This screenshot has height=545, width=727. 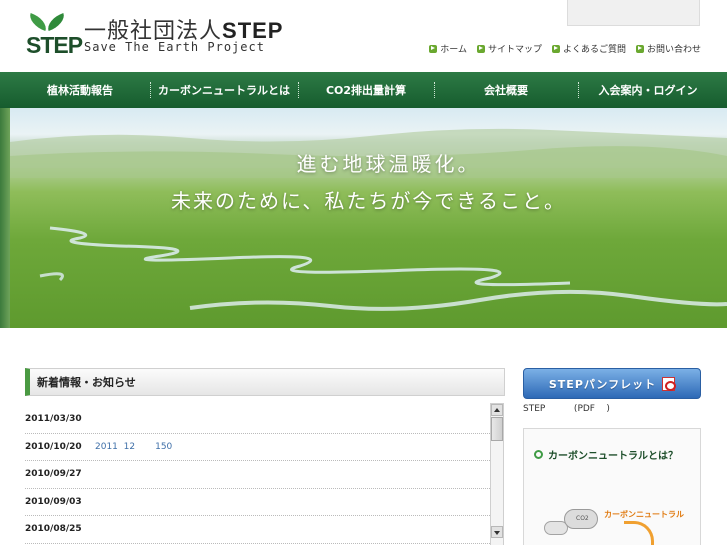 What do you see at coordinates (86, 382) in the screenshot?
I see `news-section-title: 新着情報・お知らせ` at bounding box center [86, 382].